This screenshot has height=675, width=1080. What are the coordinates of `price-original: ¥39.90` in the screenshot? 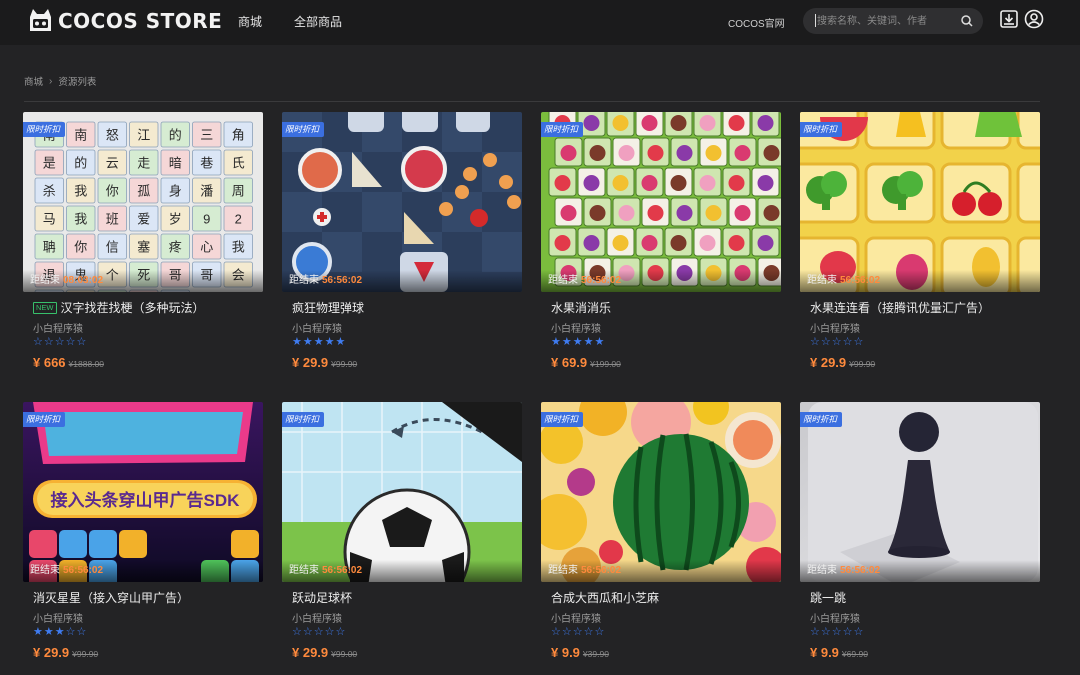 It's located at (595, 654).